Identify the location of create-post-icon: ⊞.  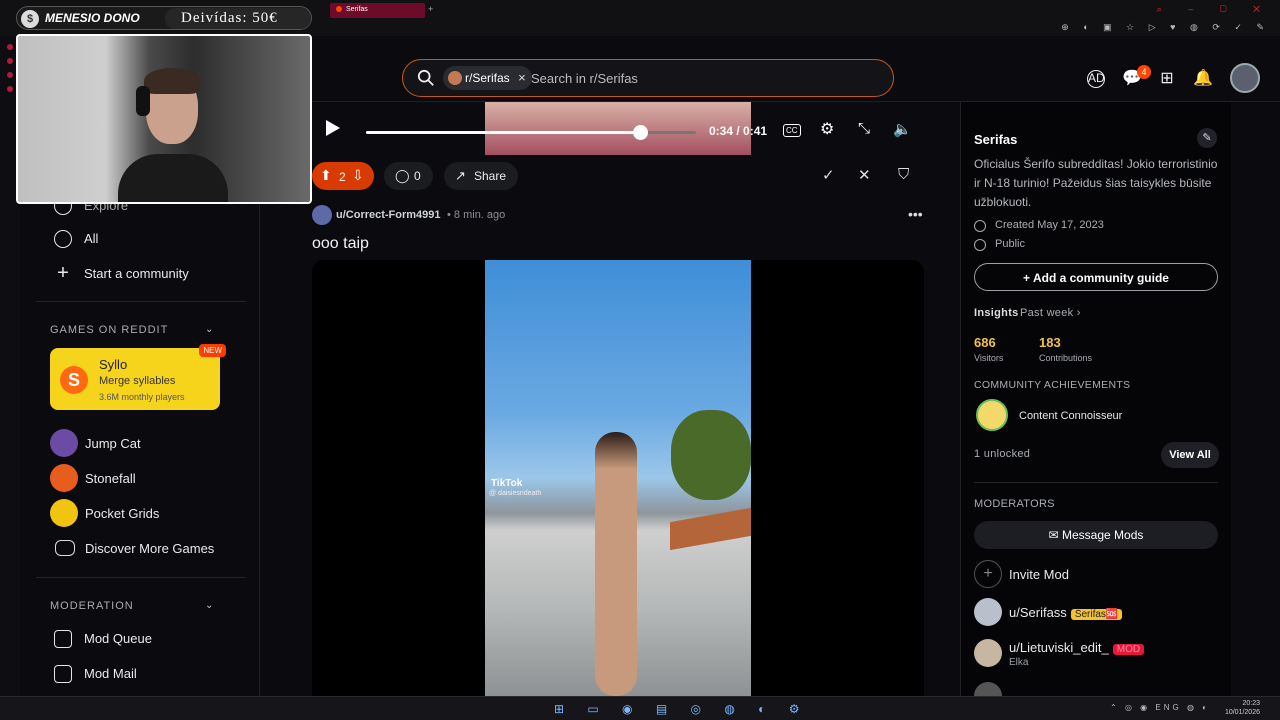
(1167, 79).